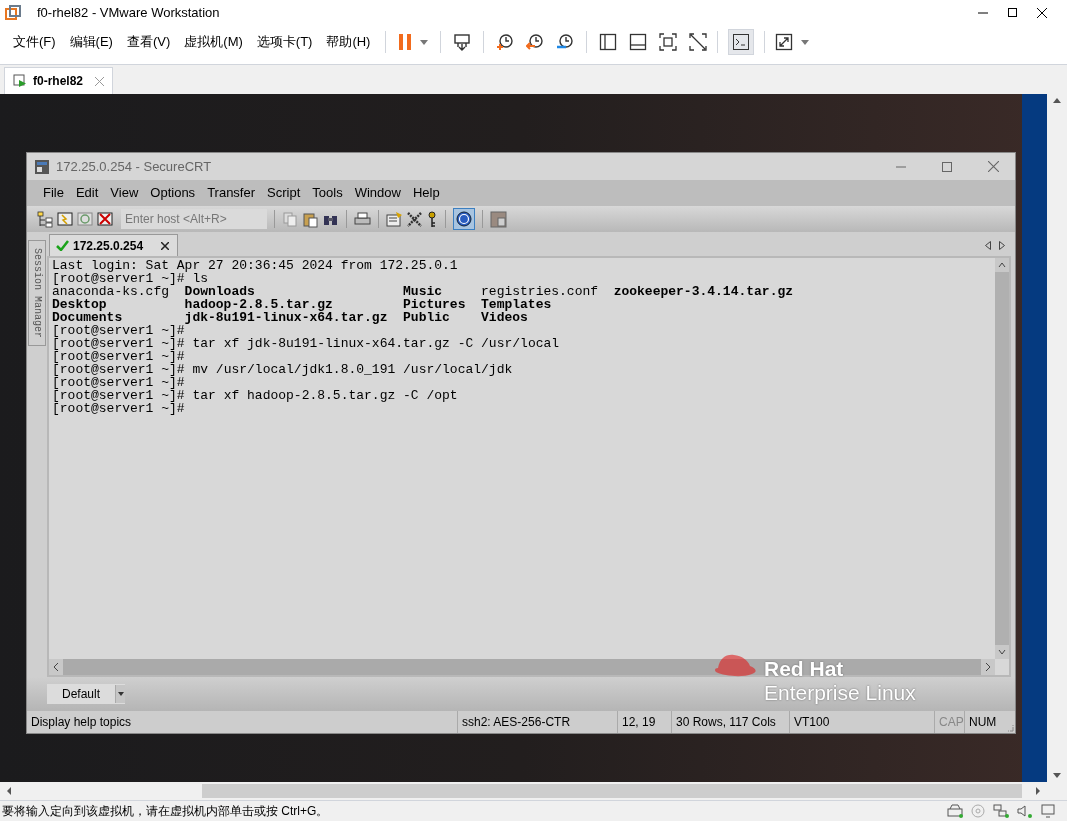 The image size is (1067, 821). What do you see at coordinates (128, 12) in the screenshot?
I see `window-title: f0-rhel82 - VMware Workstation` at bounding box center [128, 12].